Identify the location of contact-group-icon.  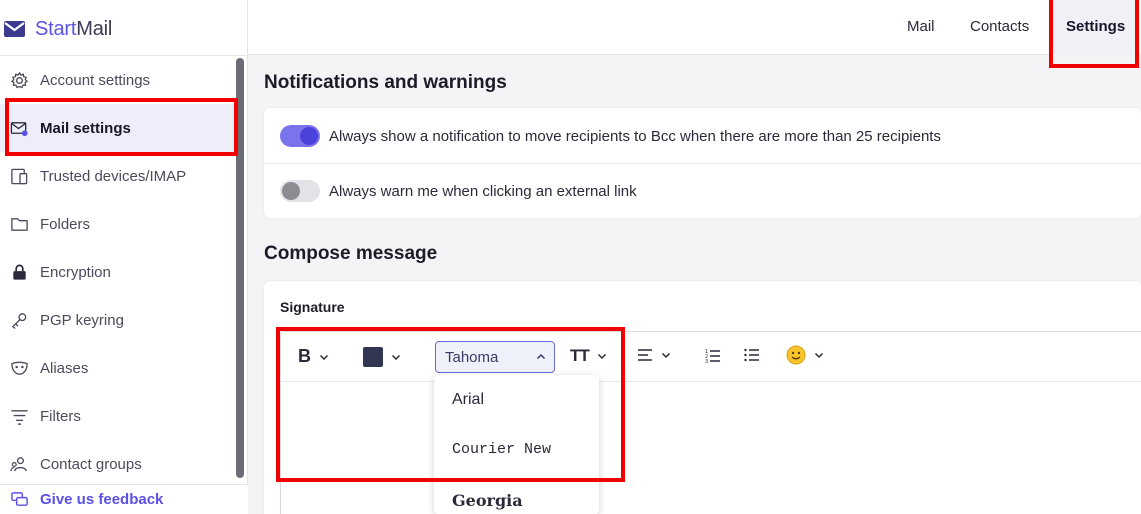
(19, 464).